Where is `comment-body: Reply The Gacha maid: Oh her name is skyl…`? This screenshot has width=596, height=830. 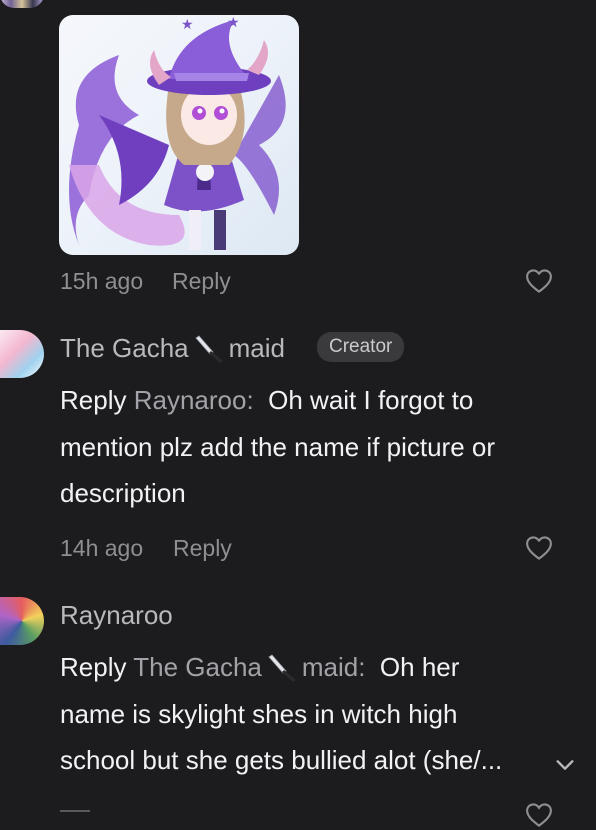
comment-body: Reply The Gacha maid: Oh her name is skyl… is located at coordinates (320, 714).